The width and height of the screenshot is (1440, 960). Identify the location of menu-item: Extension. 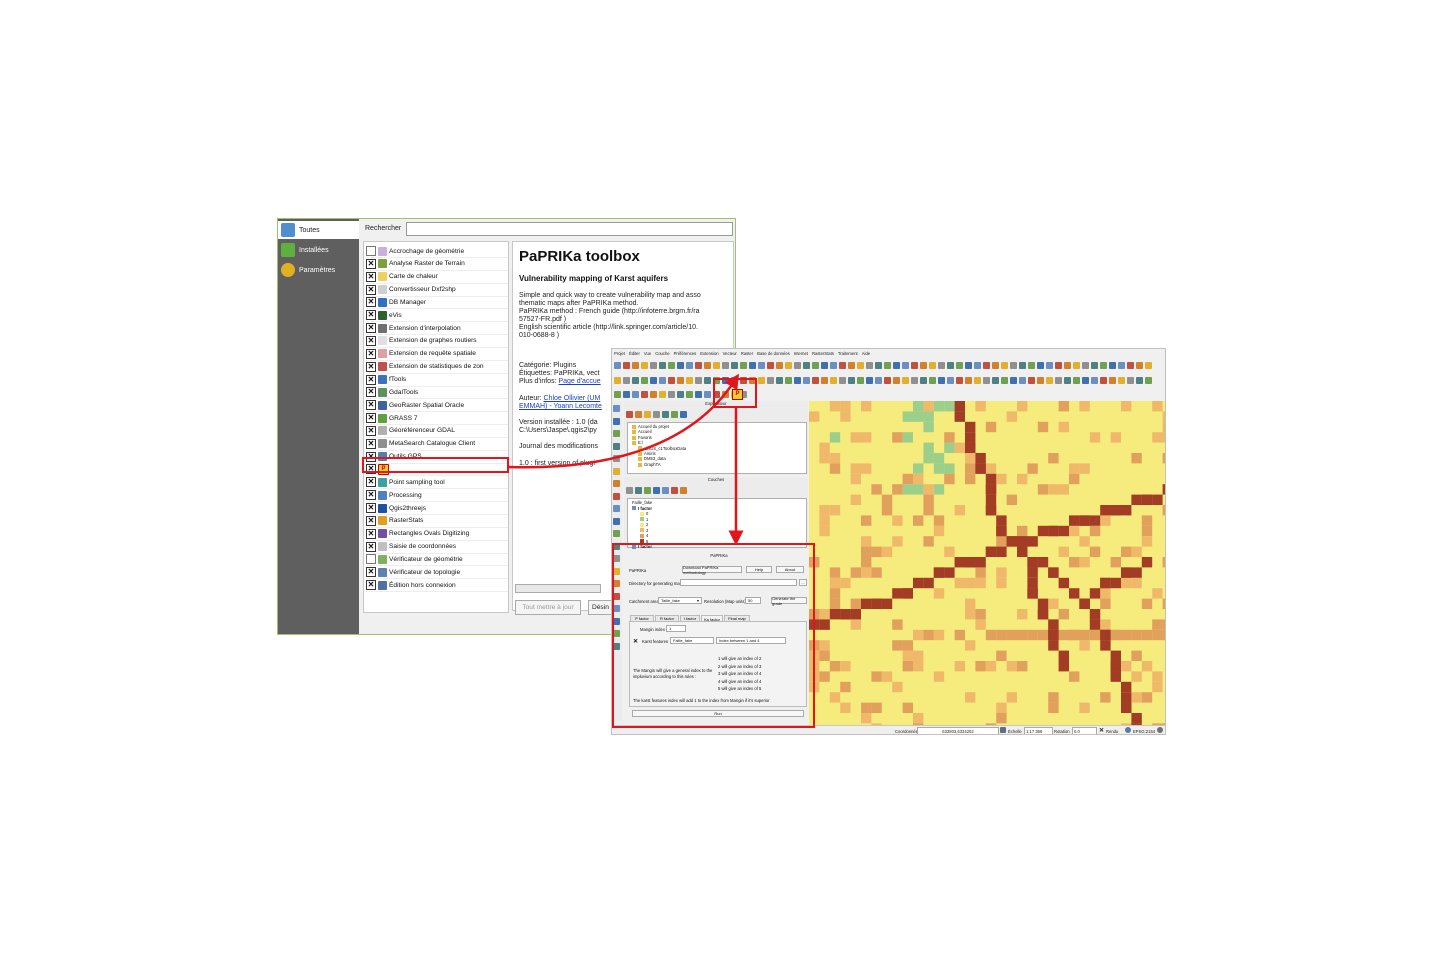
(709, 353).